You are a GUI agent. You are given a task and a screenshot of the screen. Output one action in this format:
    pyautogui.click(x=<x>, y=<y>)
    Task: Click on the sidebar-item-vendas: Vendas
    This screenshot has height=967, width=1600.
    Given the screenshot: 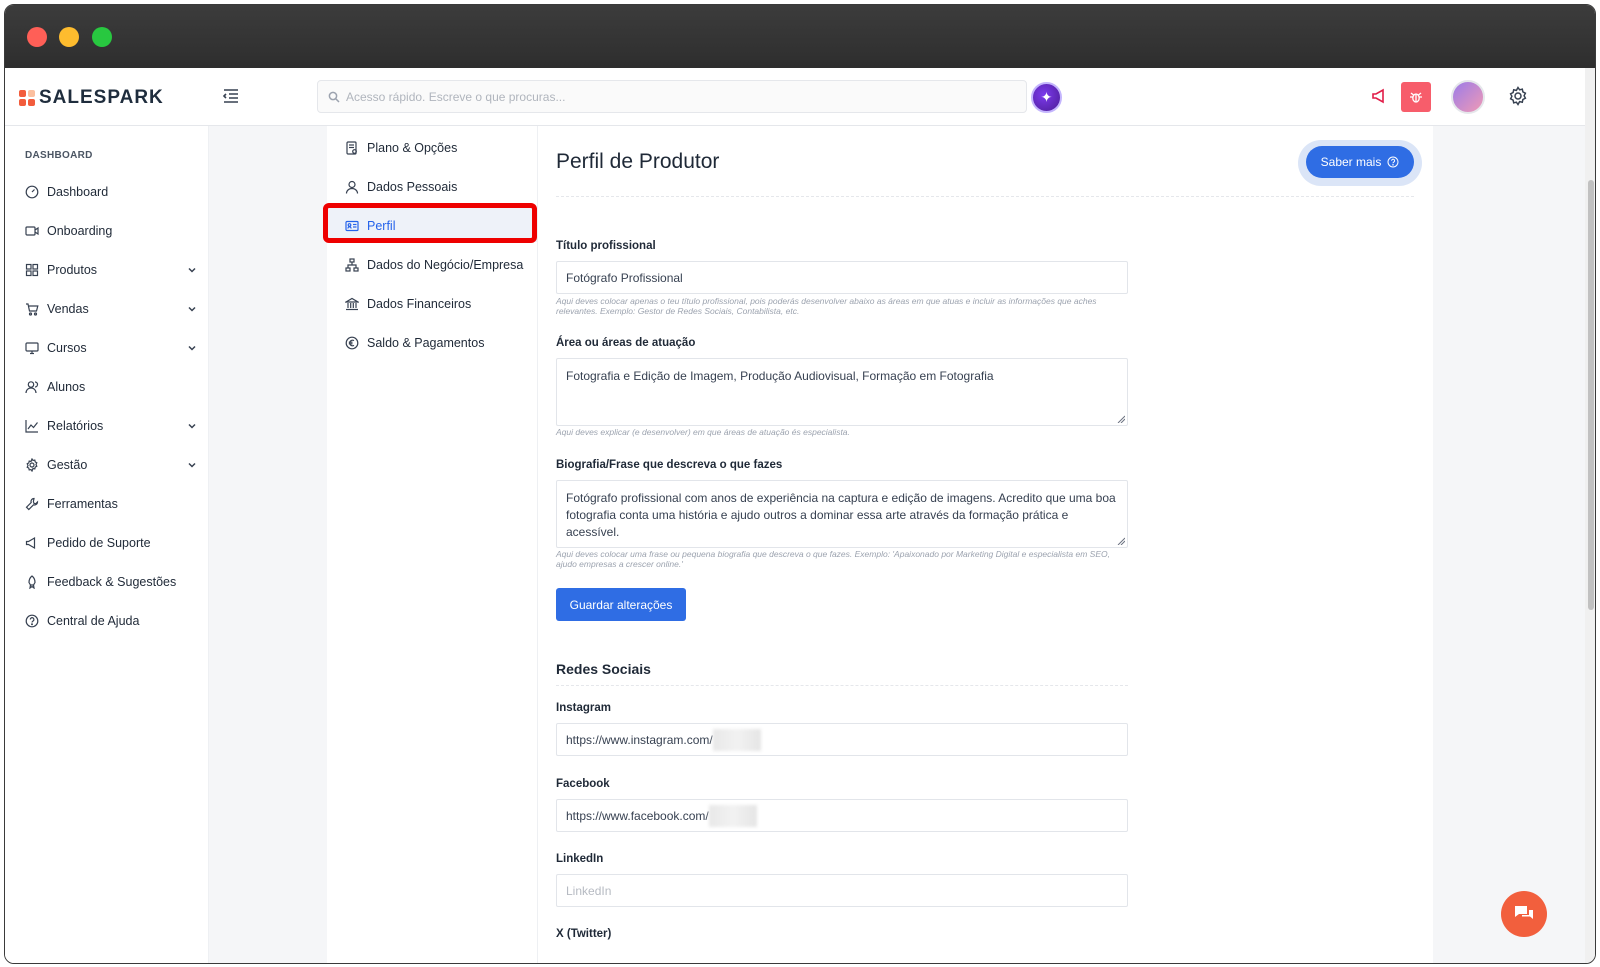 What is the action you would take?
    pyautogui.click(x=111, y=309)
    